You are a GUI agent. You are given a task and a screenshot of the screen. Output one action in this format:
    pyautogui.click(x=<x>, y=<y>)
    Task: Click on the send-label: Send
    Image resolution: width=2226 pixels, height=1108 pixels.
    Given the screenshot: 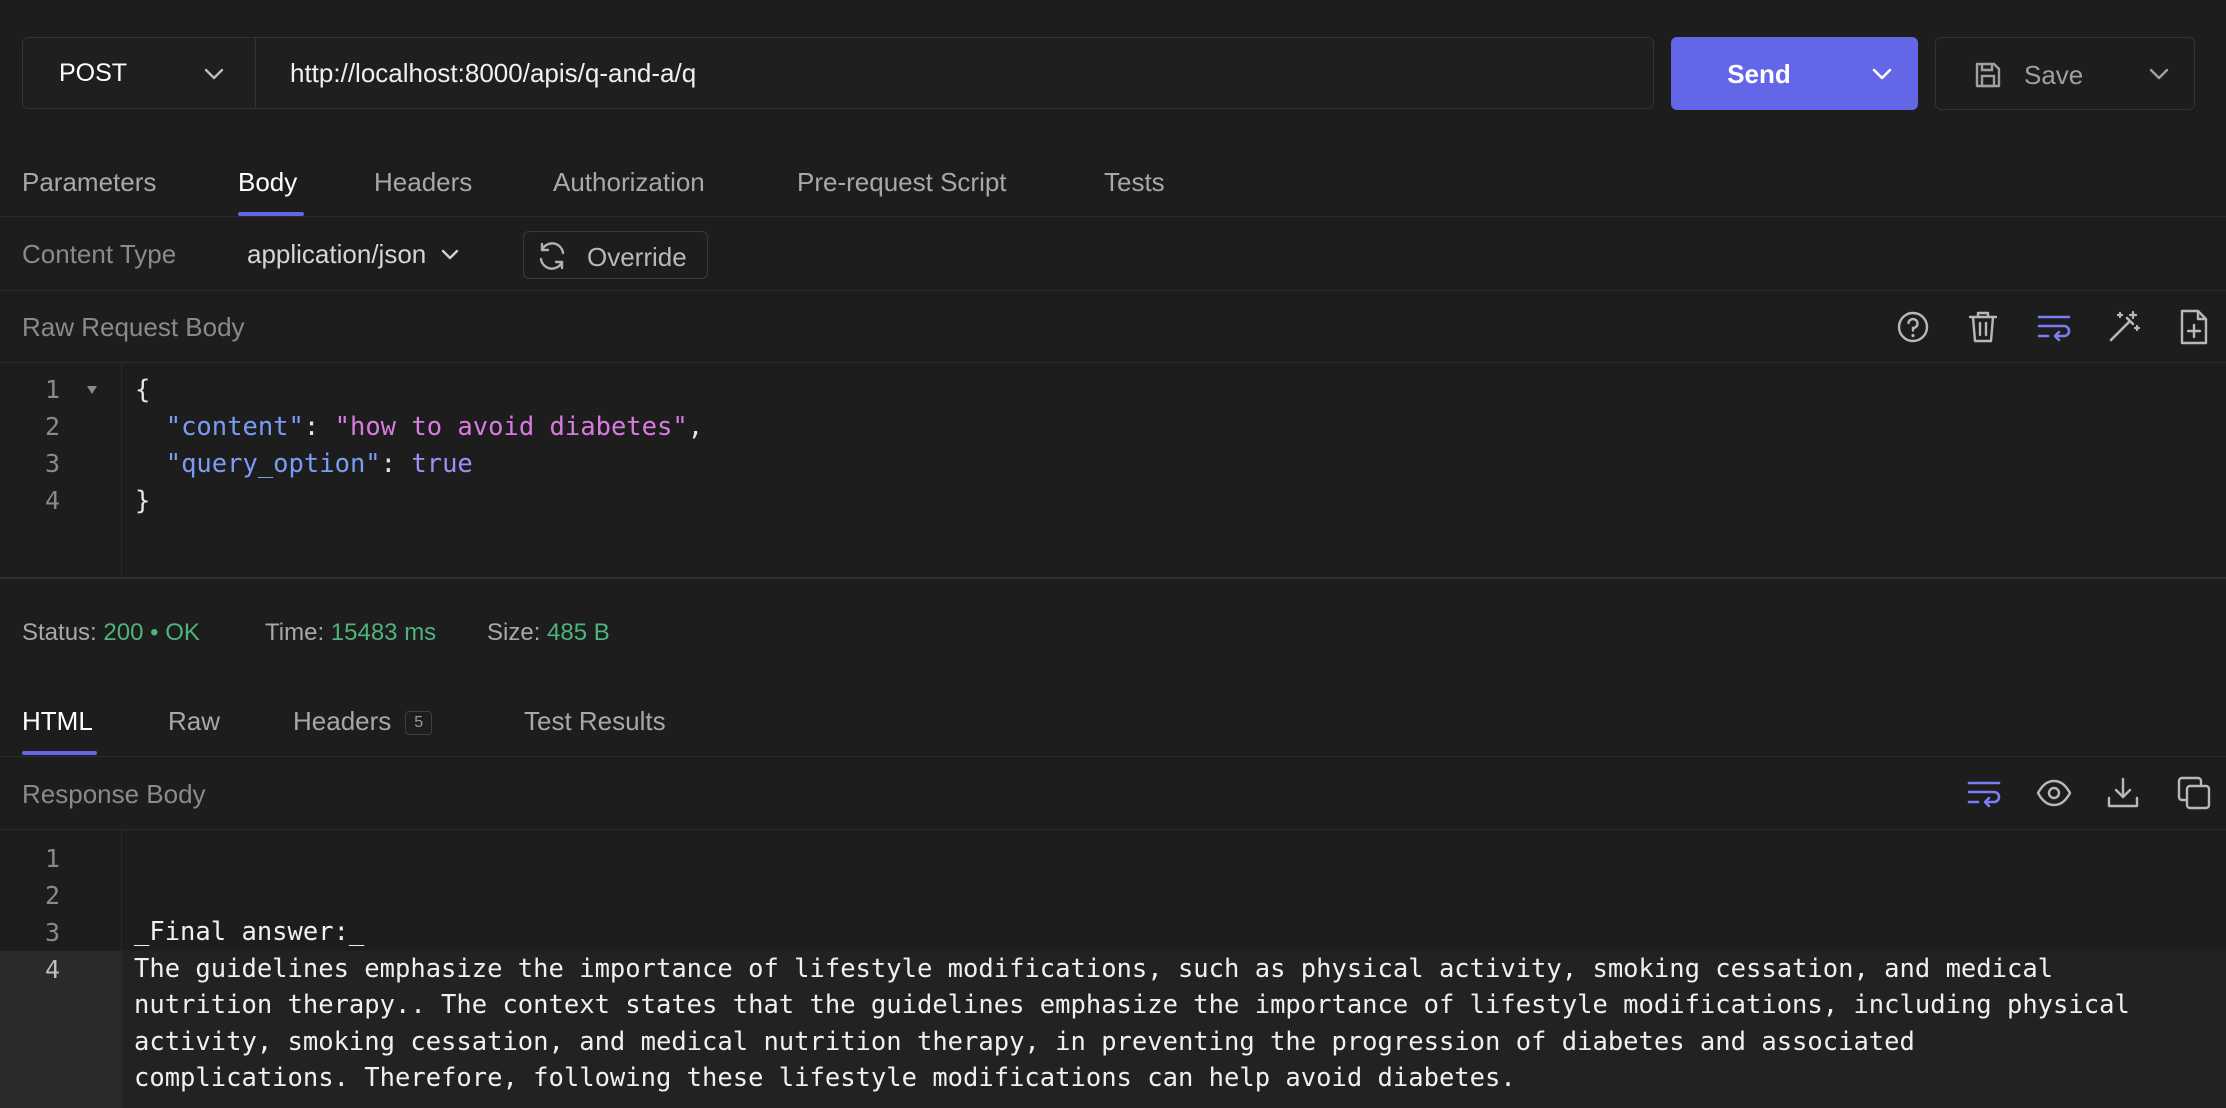 What is the action you would take?
    pyautogui.click(x=1759, y=74)
    